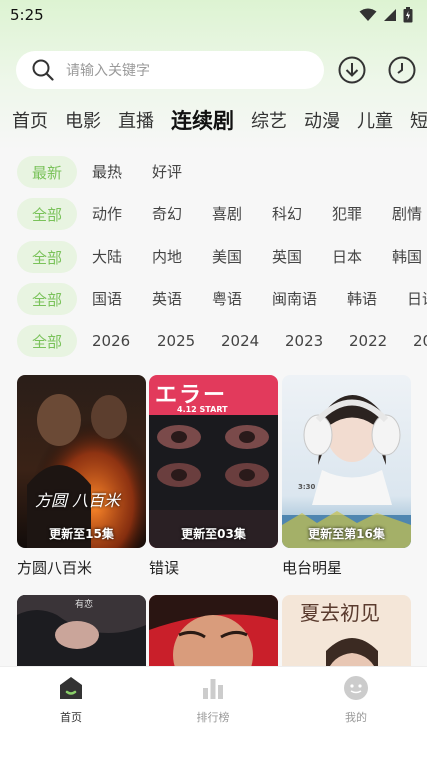  Describe the element at coordinates (107, 257) in the screenshot. I see `filter-option: 大陆` at that location.